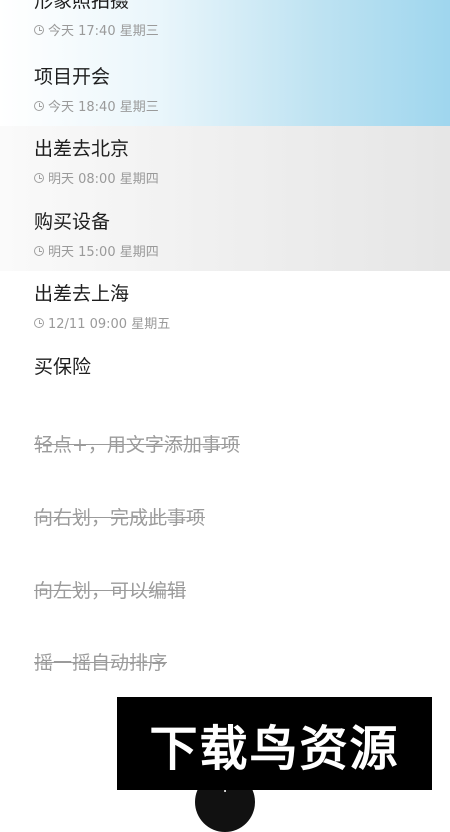 The width and height of the screenshot is (450, 832). What do you see at coordinates (72, 222) in the screenshot?
I see `task-title: 购买设备` at bounding box center [72, 222].